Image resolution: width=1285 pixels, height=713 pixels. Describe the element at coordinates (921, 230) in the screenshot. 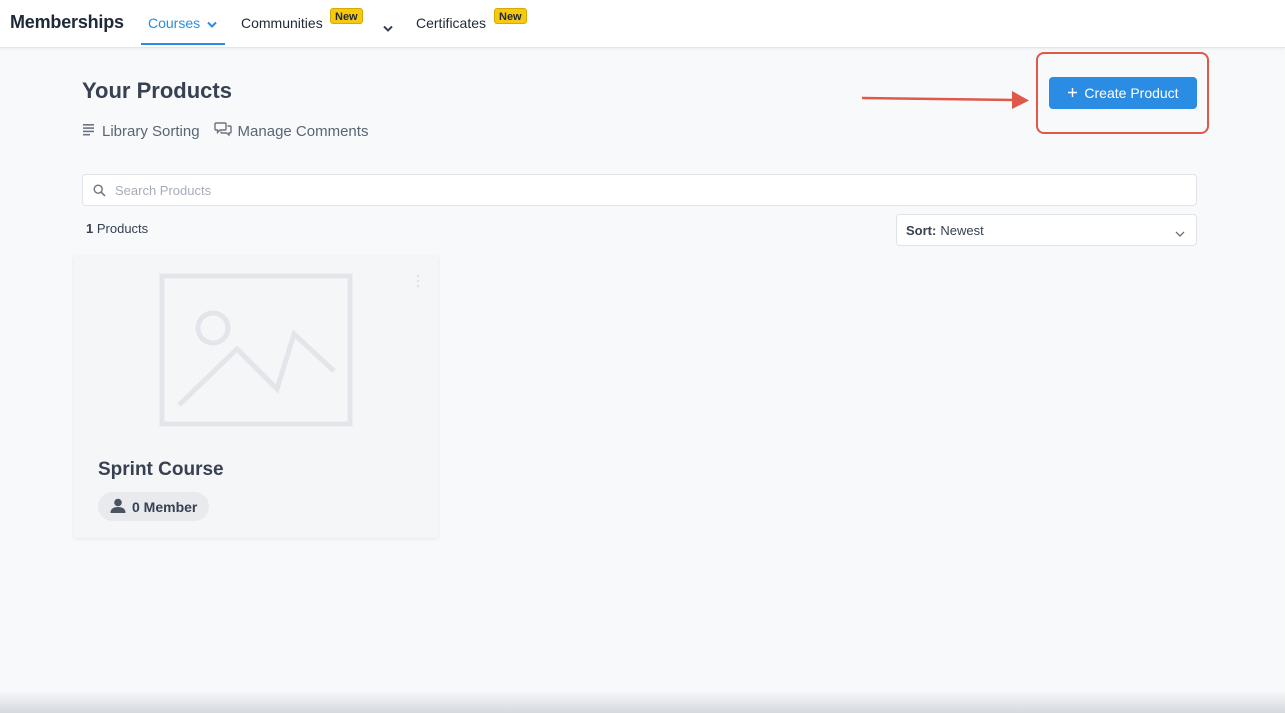

I see `sort-label: Sort:` at that location.